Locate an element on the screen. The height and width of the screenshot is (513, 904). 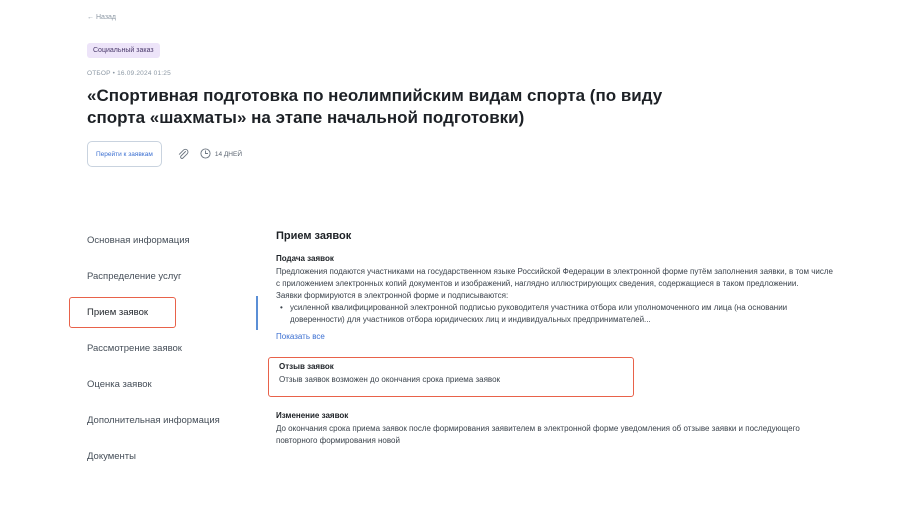
sidebar-item-additional-info: Дополнительная информация is located at coordinates (164, 420).